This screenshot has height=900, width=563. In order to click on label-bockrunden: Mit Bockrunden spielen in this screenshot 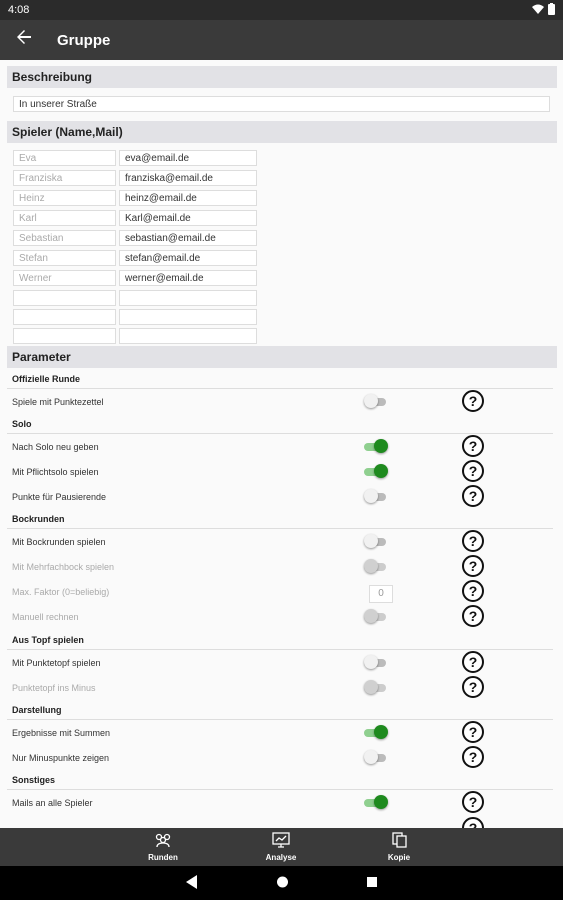, I will do `click(59, 542)`.